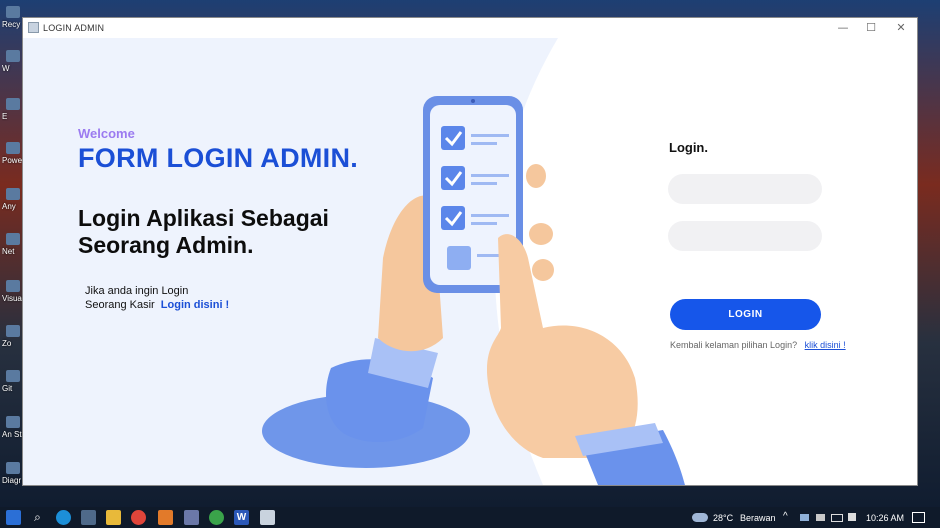  I want to click on search-icon: ⌕, so click(37, 517).